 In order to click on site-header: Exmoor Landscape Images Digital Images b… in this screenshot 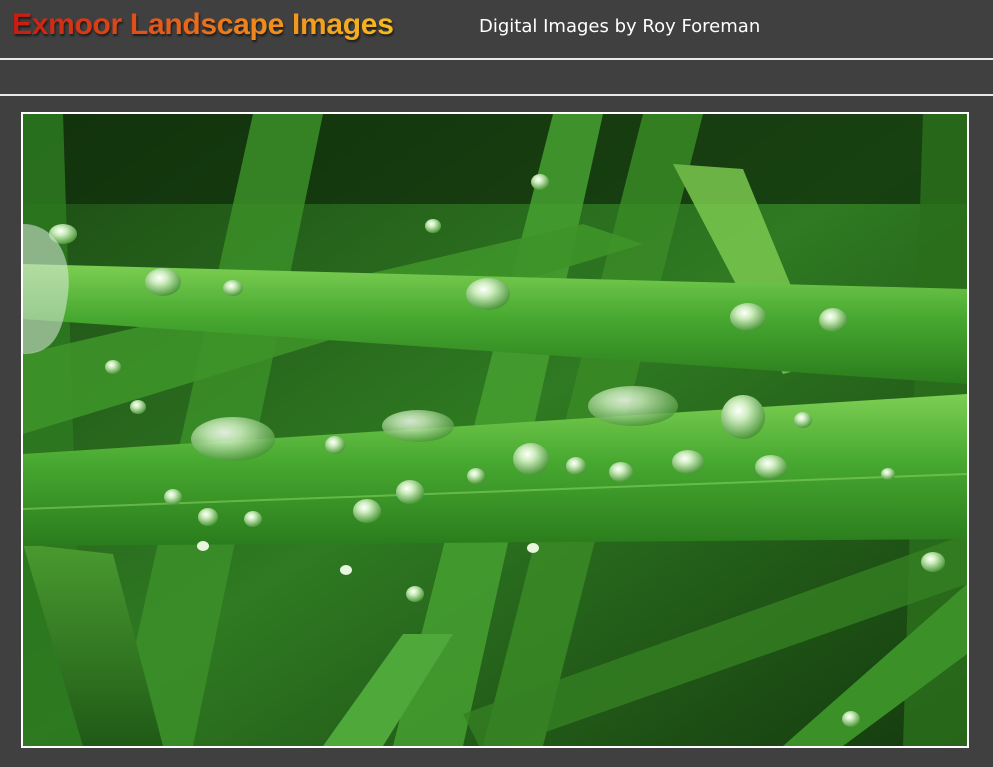, I will do `click(496, 29)`.